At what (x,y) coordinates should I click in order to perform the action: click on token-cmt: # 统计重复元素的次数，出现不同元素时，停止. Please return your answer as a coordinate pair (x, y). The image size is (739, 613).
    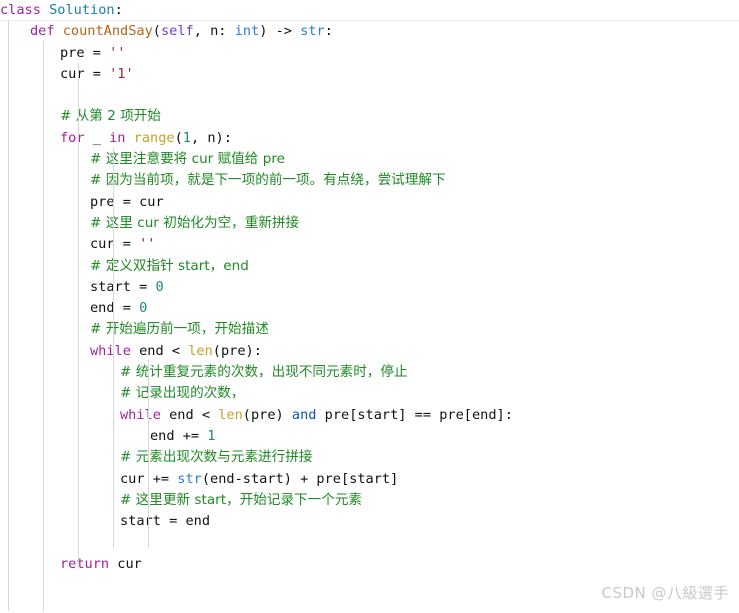
    Looking at the image, I should click on (264, 372).